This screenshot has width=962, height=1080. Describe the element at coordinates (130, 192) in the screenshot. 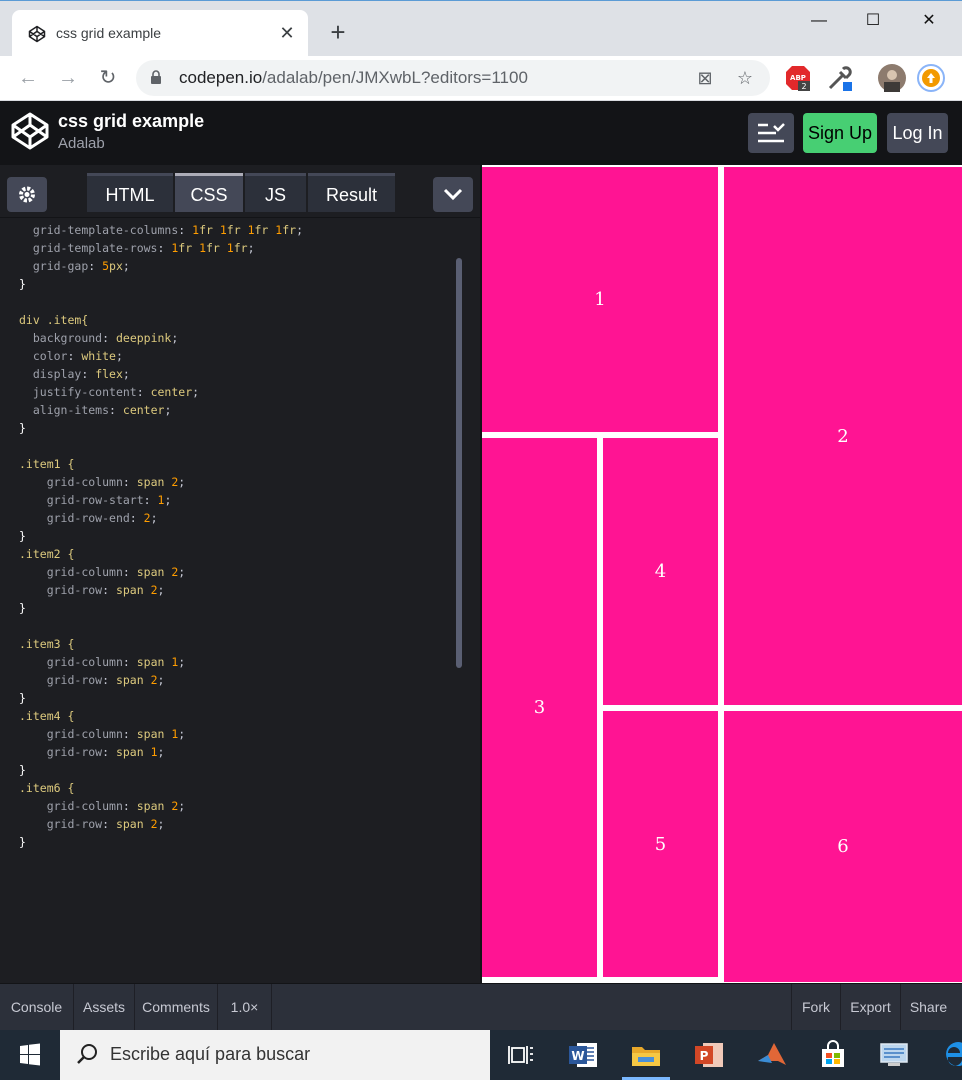

I see `tab-html: HTML` at that location.